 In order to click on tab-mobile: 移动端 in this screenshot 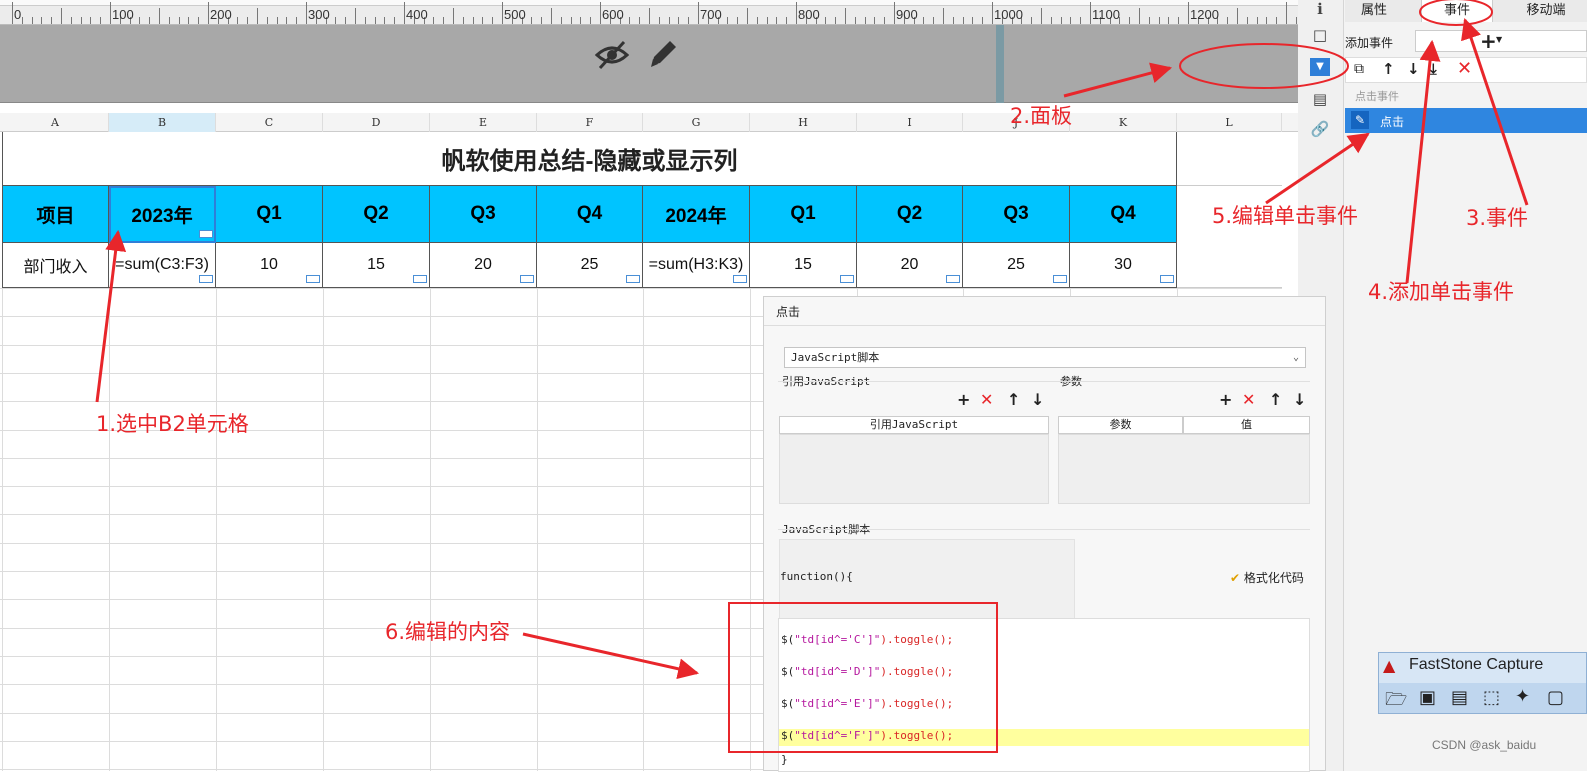, I will do `click(1546, 11)`.